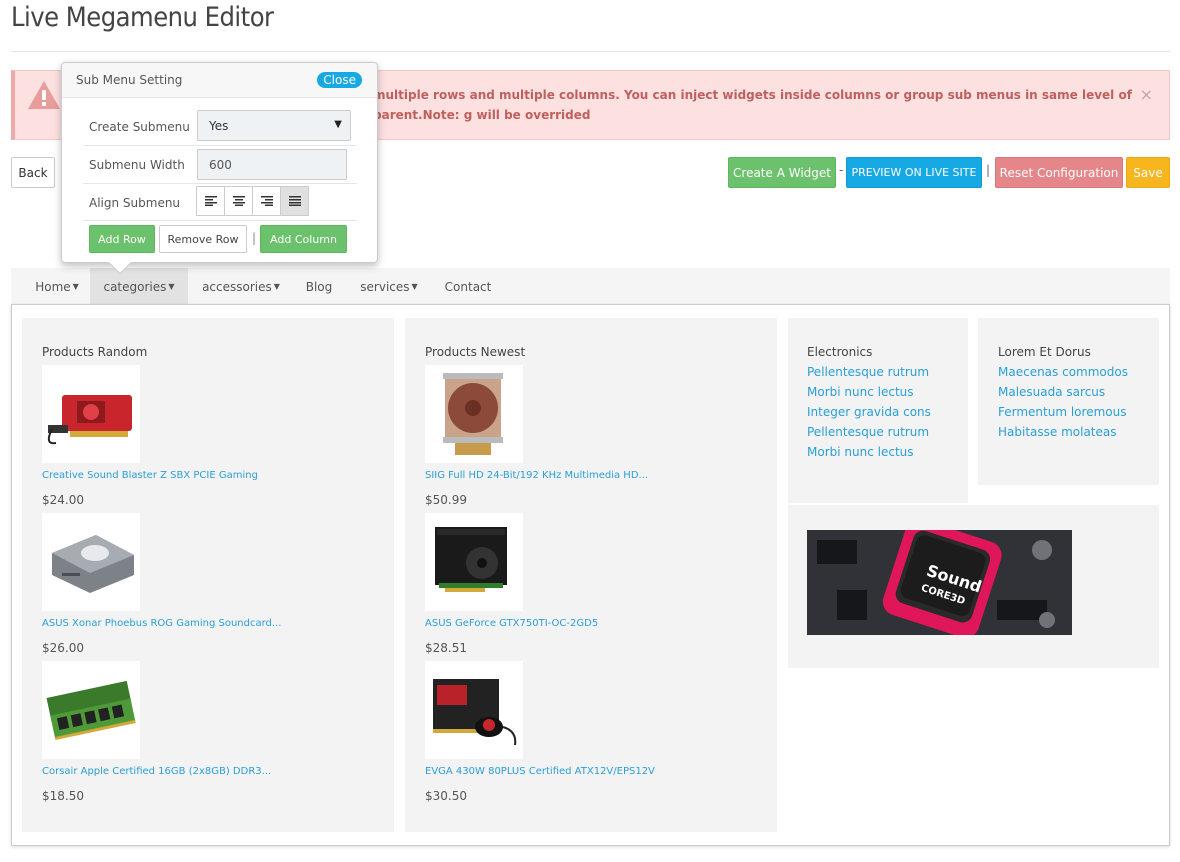 This screenshot has height=862, width=1180. I want to click on save-button: Save, so click(1148, 172).